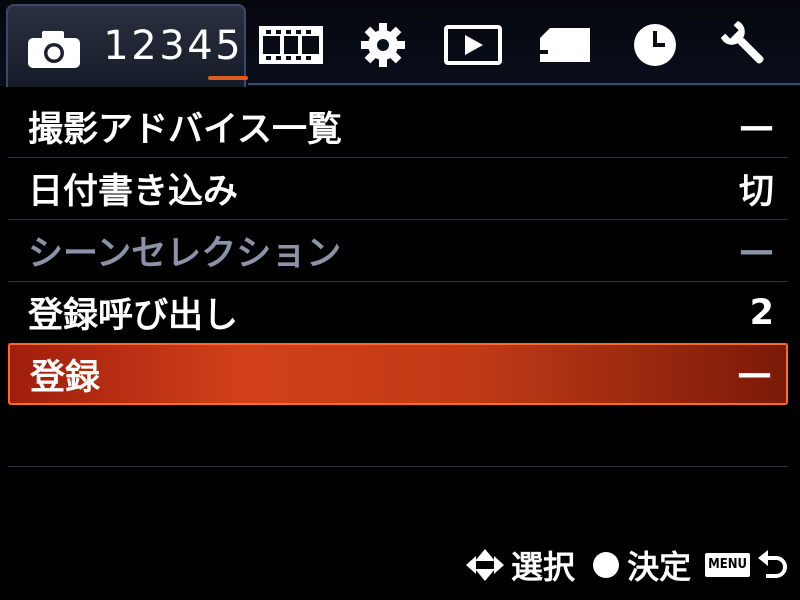  I want to click on menu-item-memory: 登録 —, so click(398, 374).